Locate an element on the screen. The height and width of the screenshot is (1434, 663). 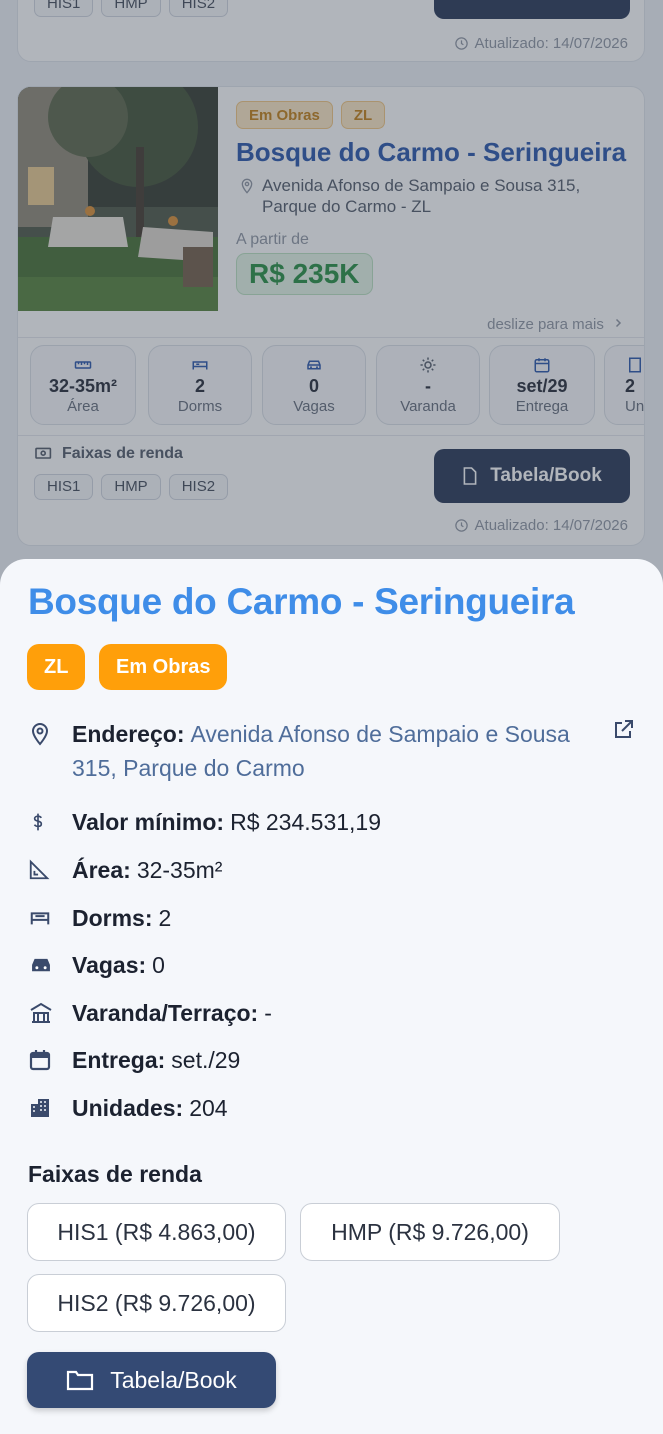
detail-label: Área: is located at coordinates (101, 870).